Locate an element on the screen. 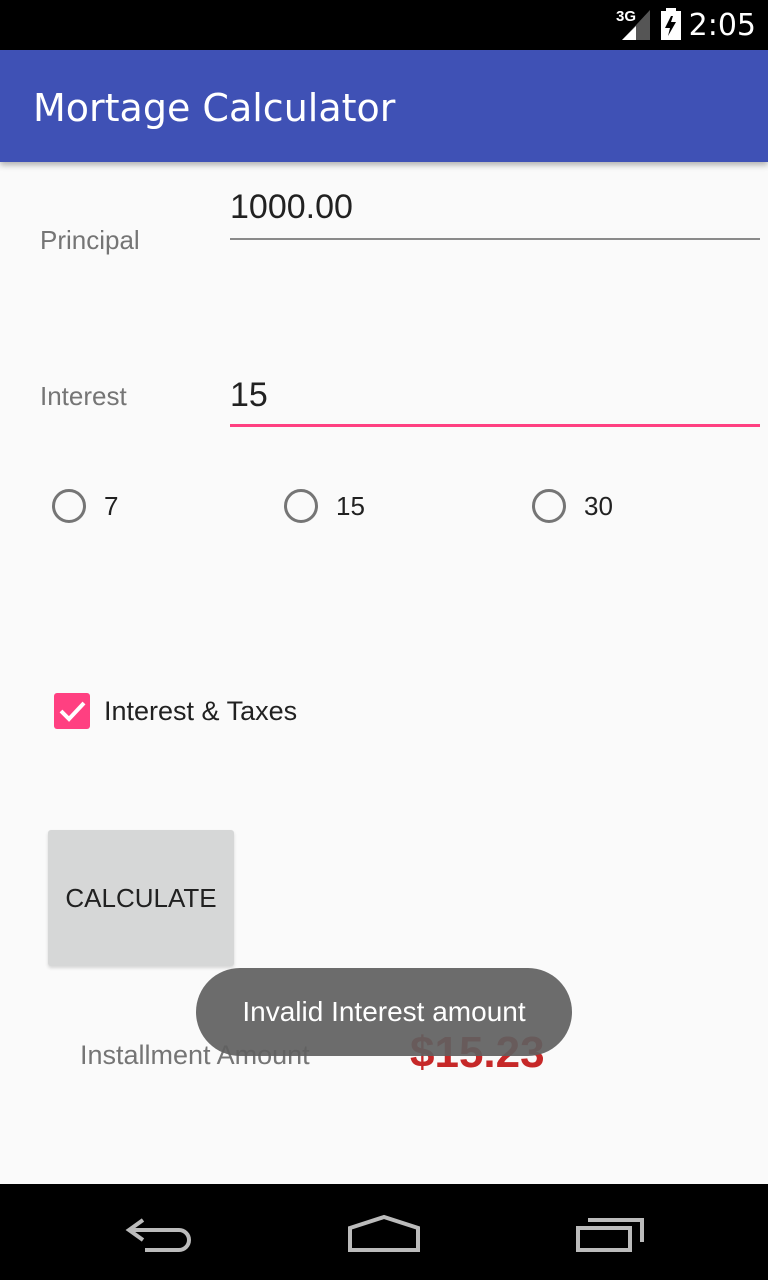  status-bar: 3G 2:05 is located at coordinates (384, 25).